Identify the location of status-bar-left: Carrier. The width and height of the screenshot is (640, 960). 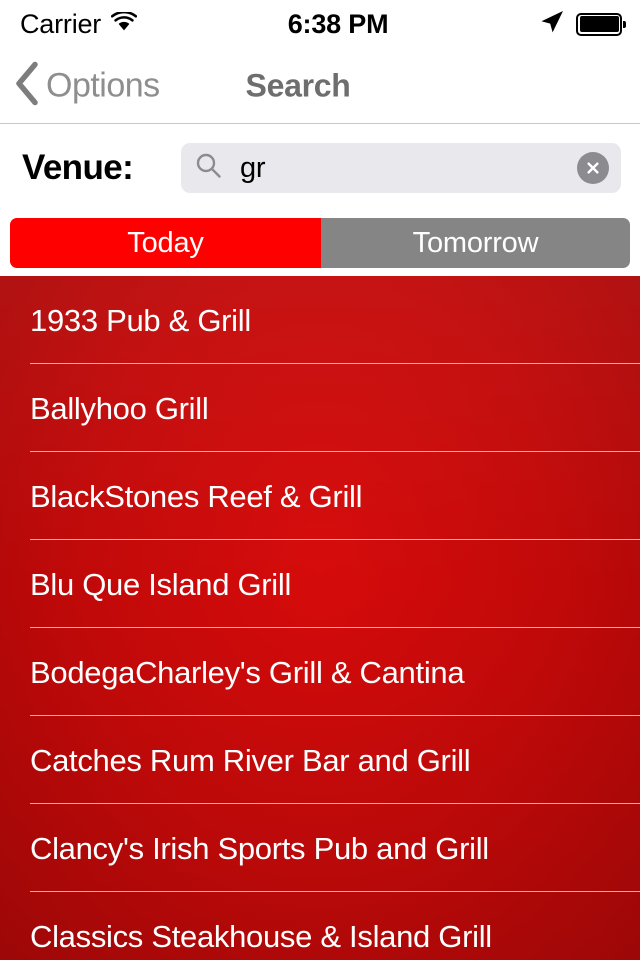
(79, 23).